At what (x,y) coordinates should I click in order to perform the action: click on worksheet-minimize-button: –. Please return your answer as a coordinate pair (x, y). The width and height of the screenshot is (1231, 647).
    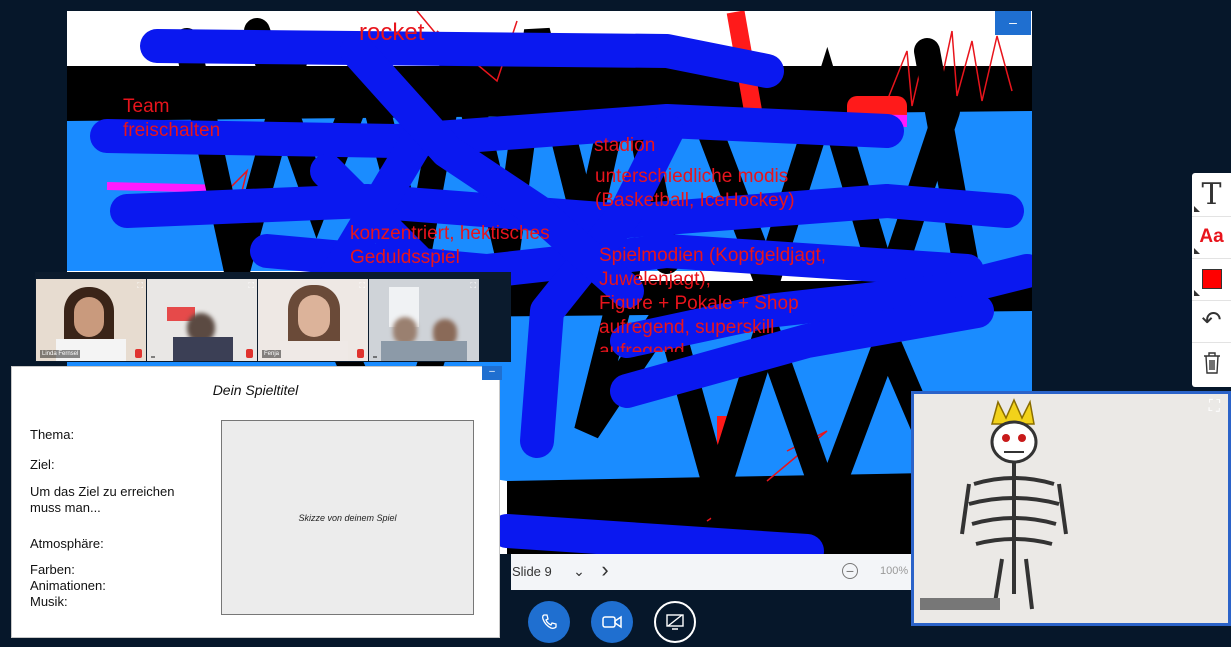
    Looking at the image, I should click on (492, 373).